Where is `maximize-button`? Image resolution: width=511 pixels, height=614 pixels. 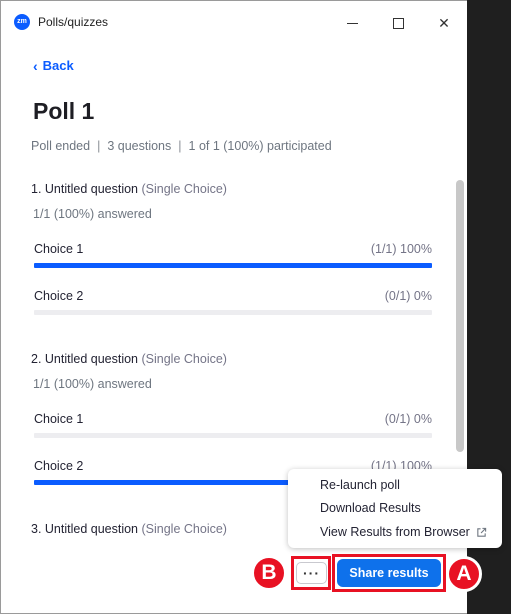 maximize-button is located at coordinates (398, 23).